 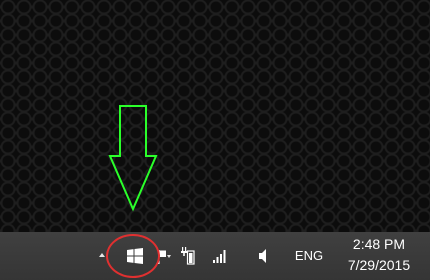 I want to click on network-button, so click(x=220, y=256).